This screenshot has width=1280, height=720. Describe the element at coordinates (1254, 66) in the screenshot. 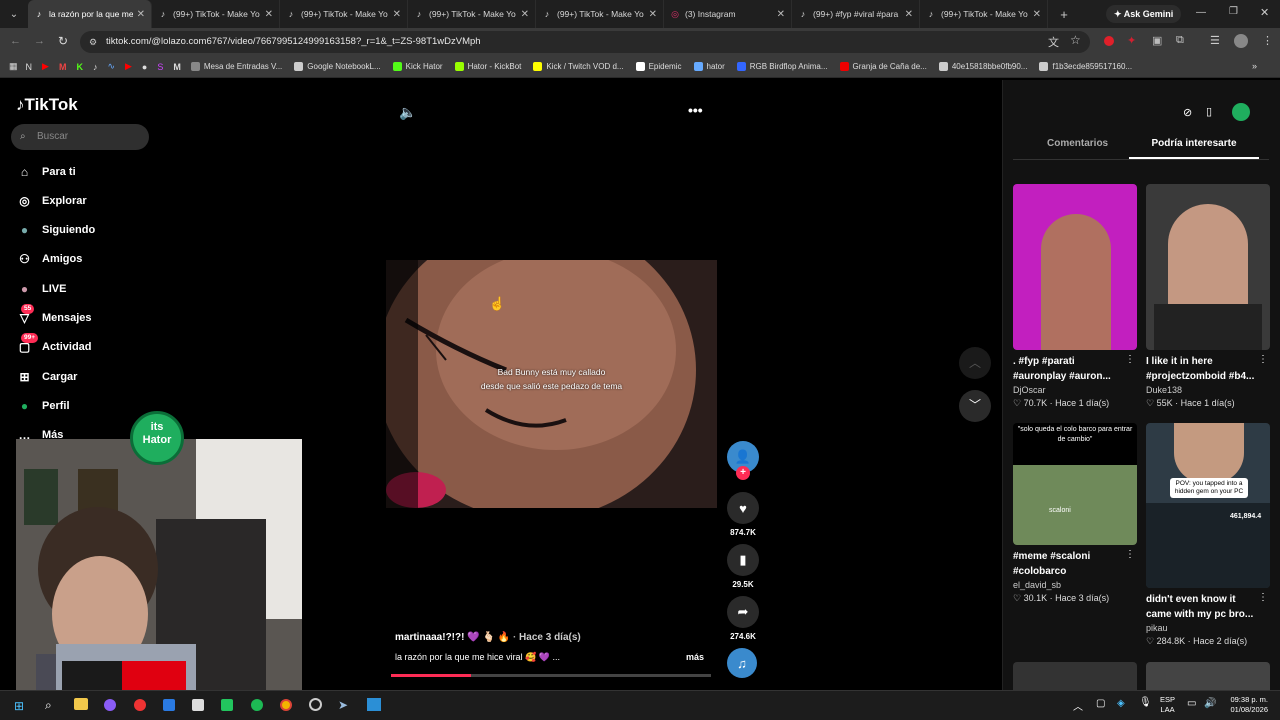

I see `bookmarks-overflow-icon: »` at that location.